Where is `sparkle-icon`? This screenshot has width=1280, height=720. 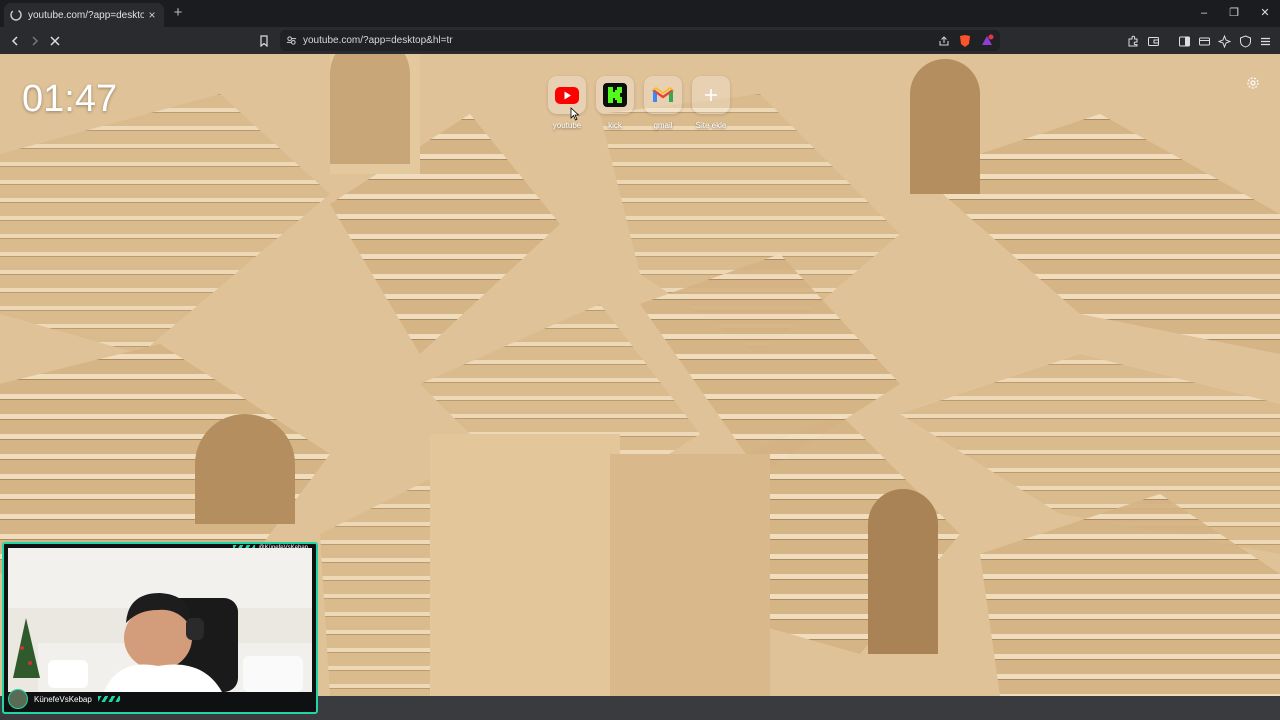 sparkle-icon is located at coordinates (1224, 41).